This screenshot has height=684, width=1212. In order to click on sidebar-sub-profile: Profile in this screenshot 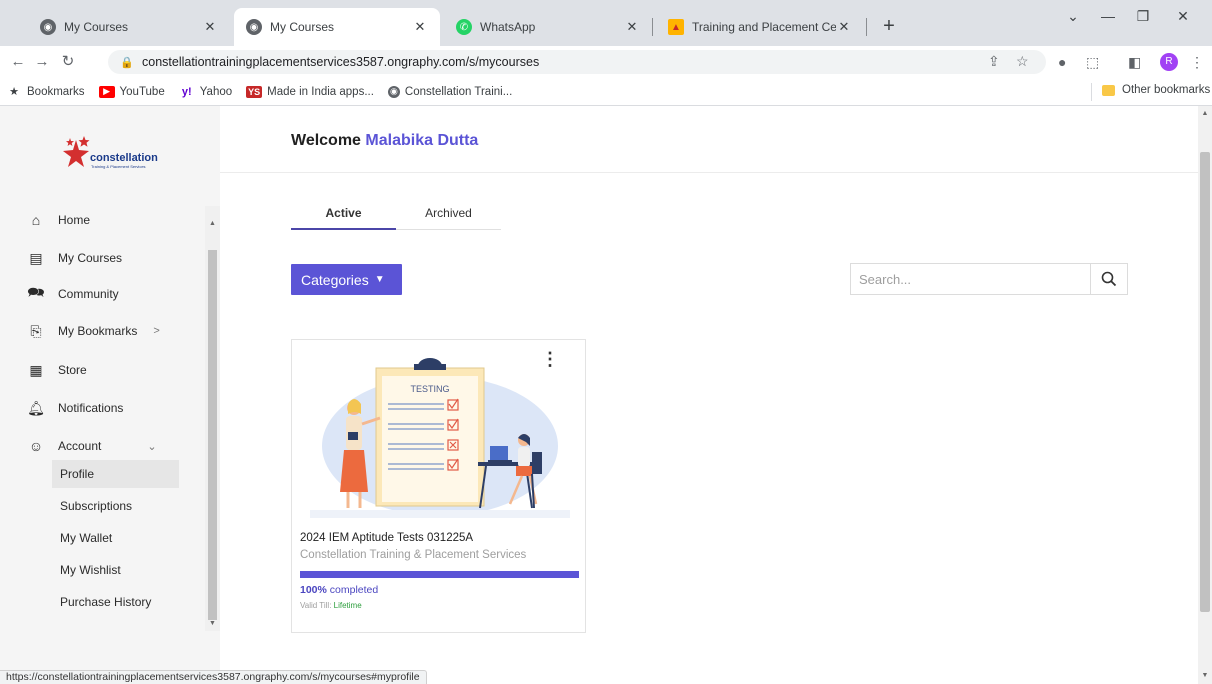, I will do `click(115, 474)`.